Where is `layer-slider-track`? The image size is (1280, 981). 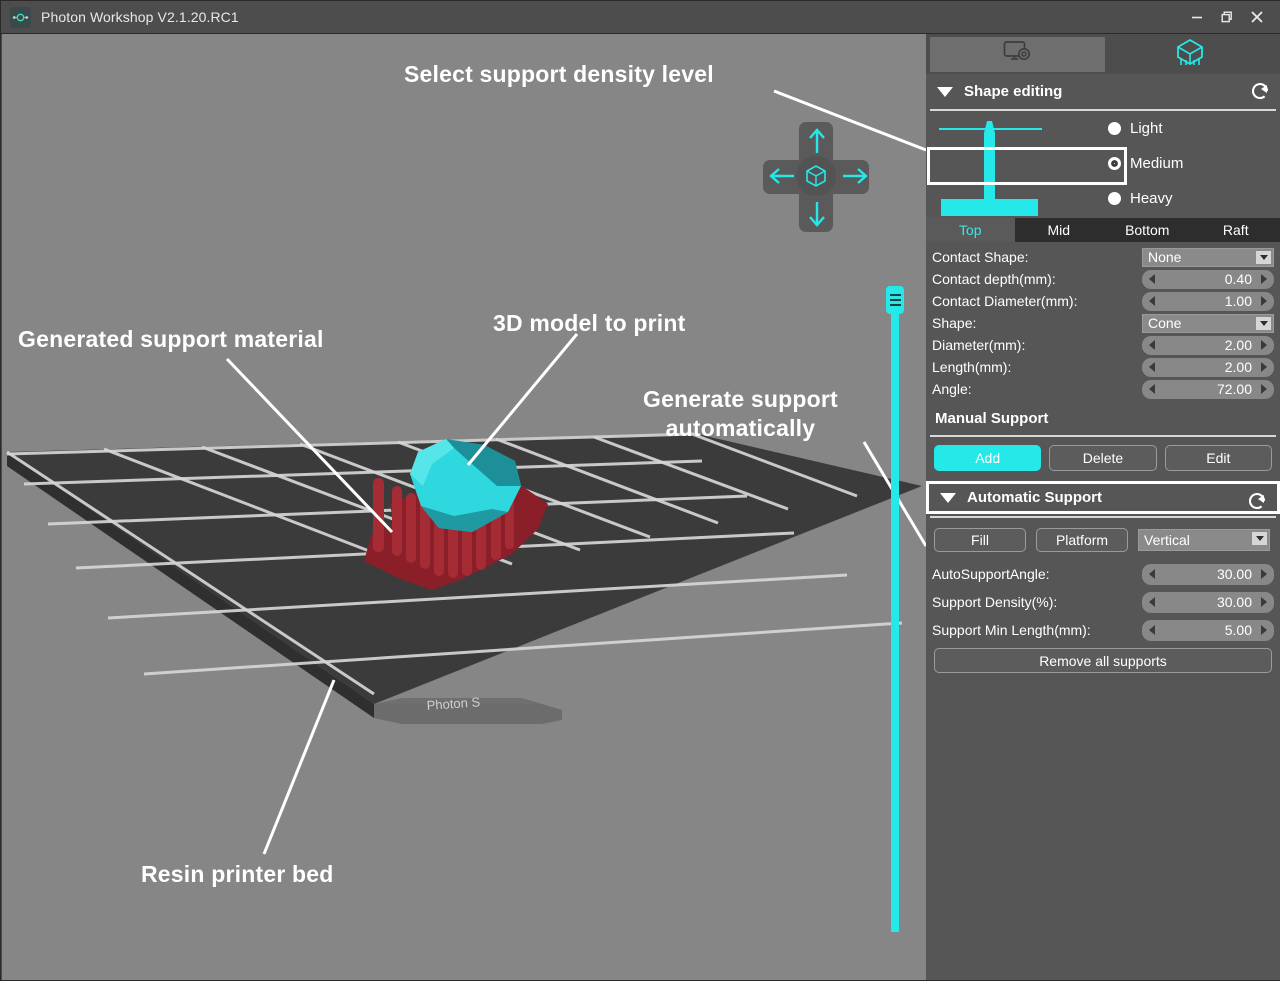 layer-slider-track is located at coordinates (895, 616).